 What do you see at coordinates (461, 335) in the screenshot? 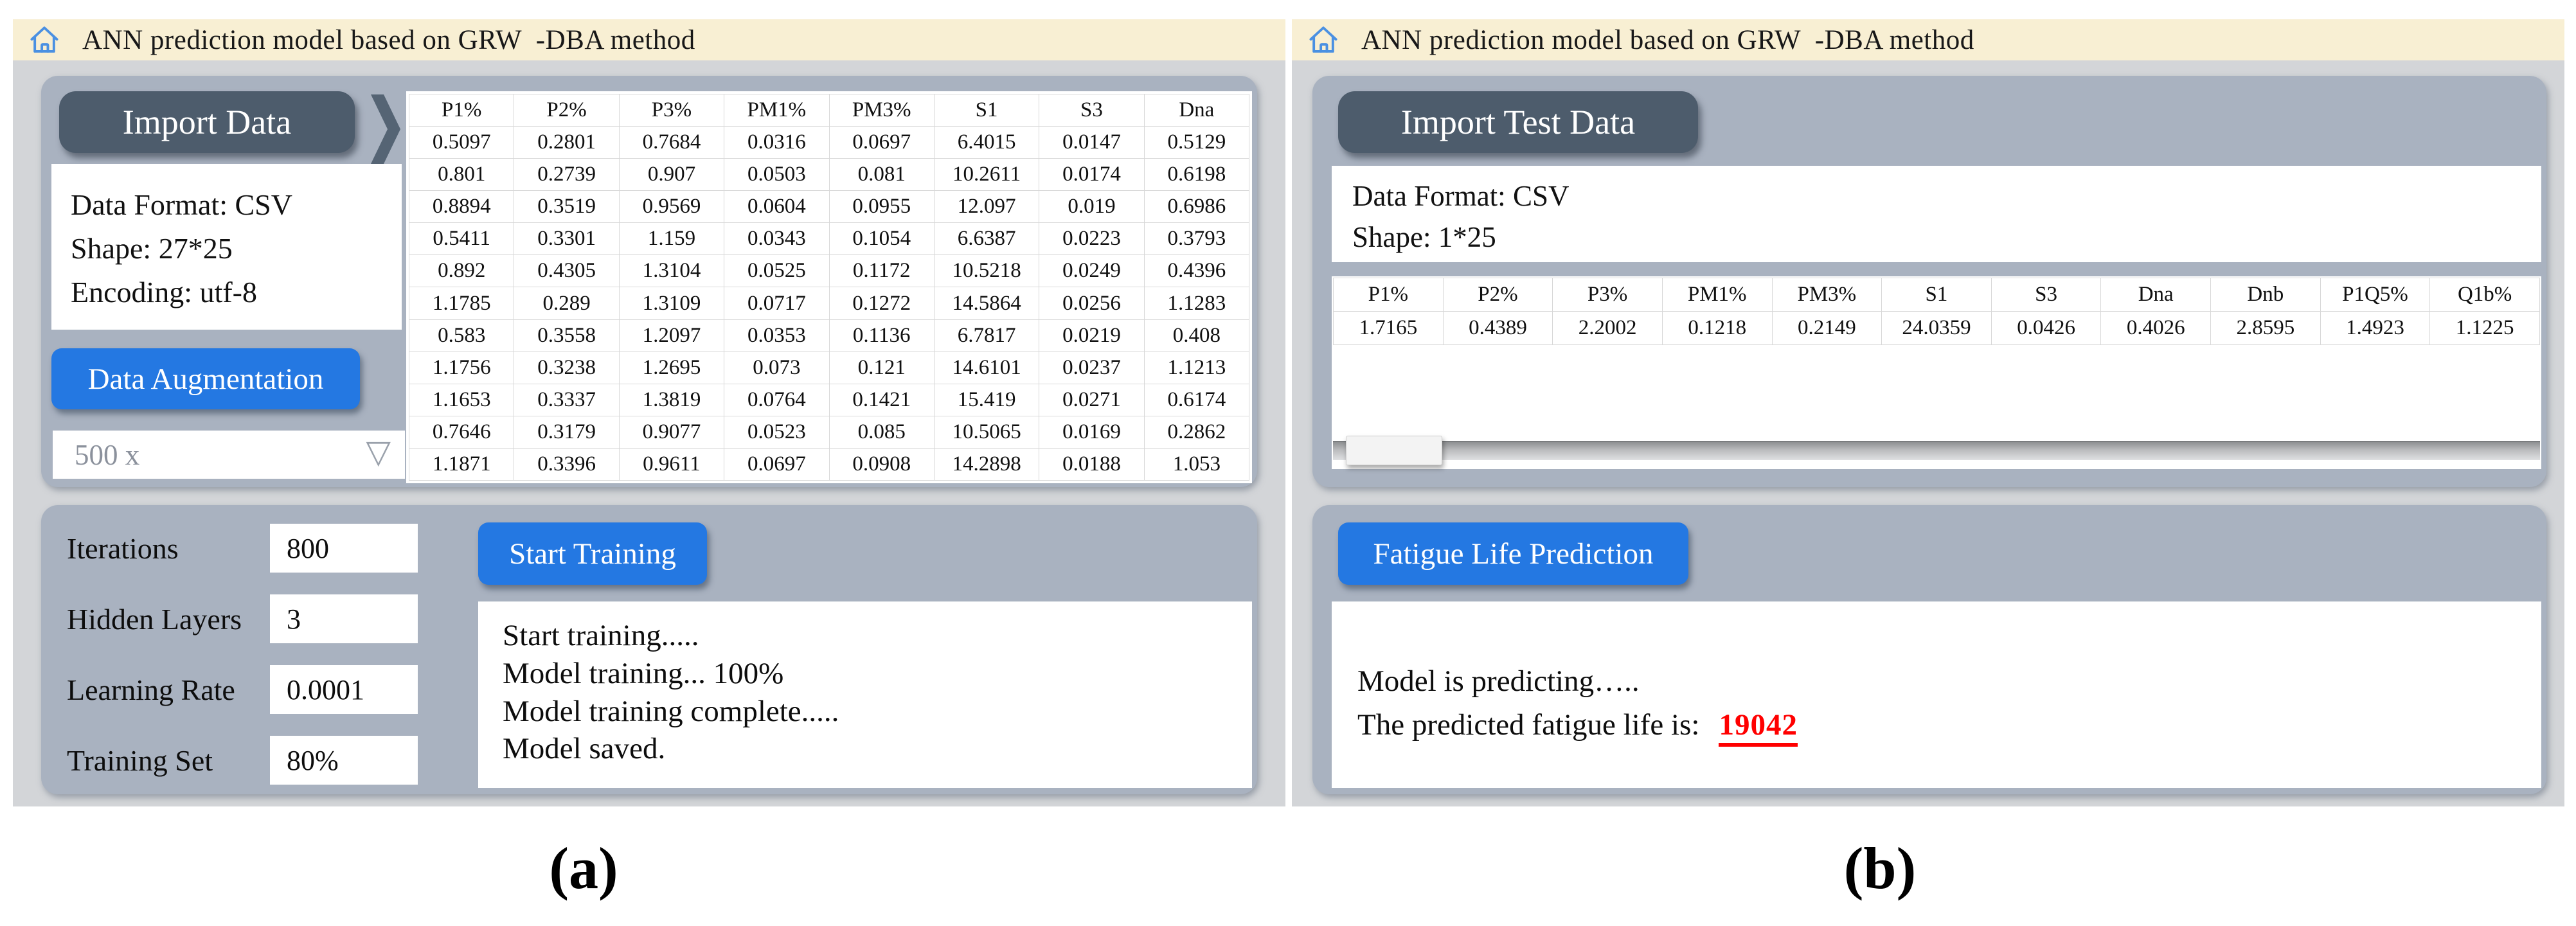
I see `table-cell: 0.583` at bounding box center [461, 335].